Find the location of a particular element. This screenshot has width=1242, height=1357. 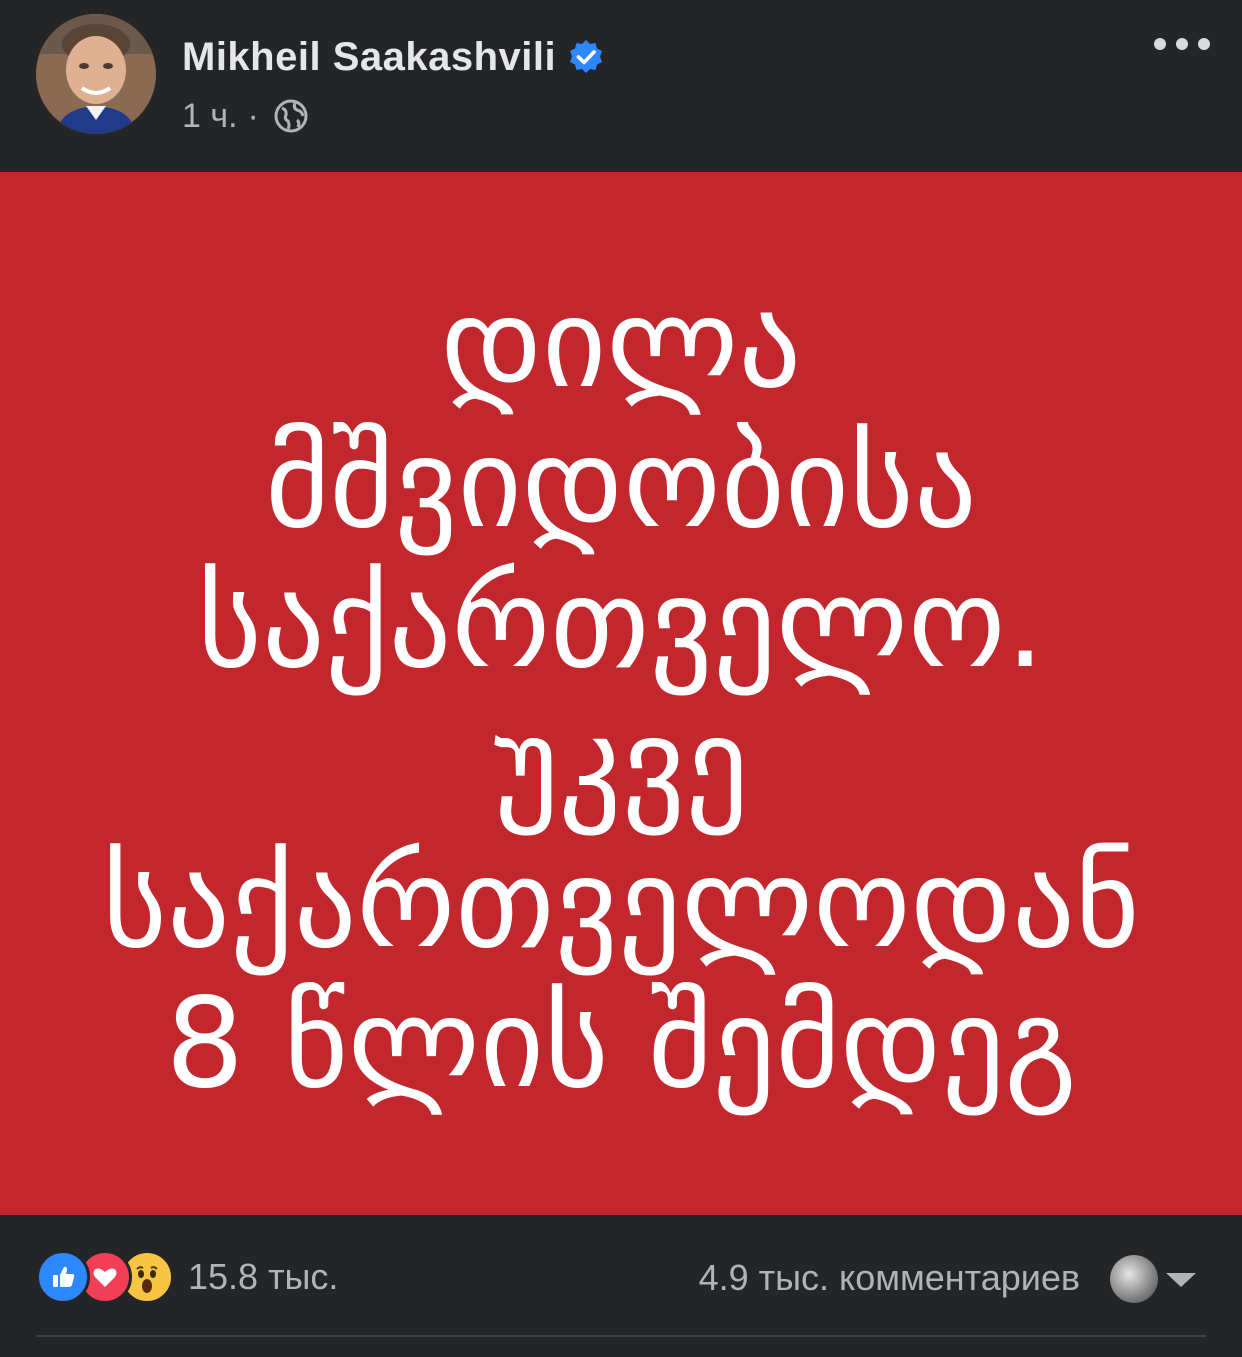

verified-badge-icon is located at coordinates (586, 56).